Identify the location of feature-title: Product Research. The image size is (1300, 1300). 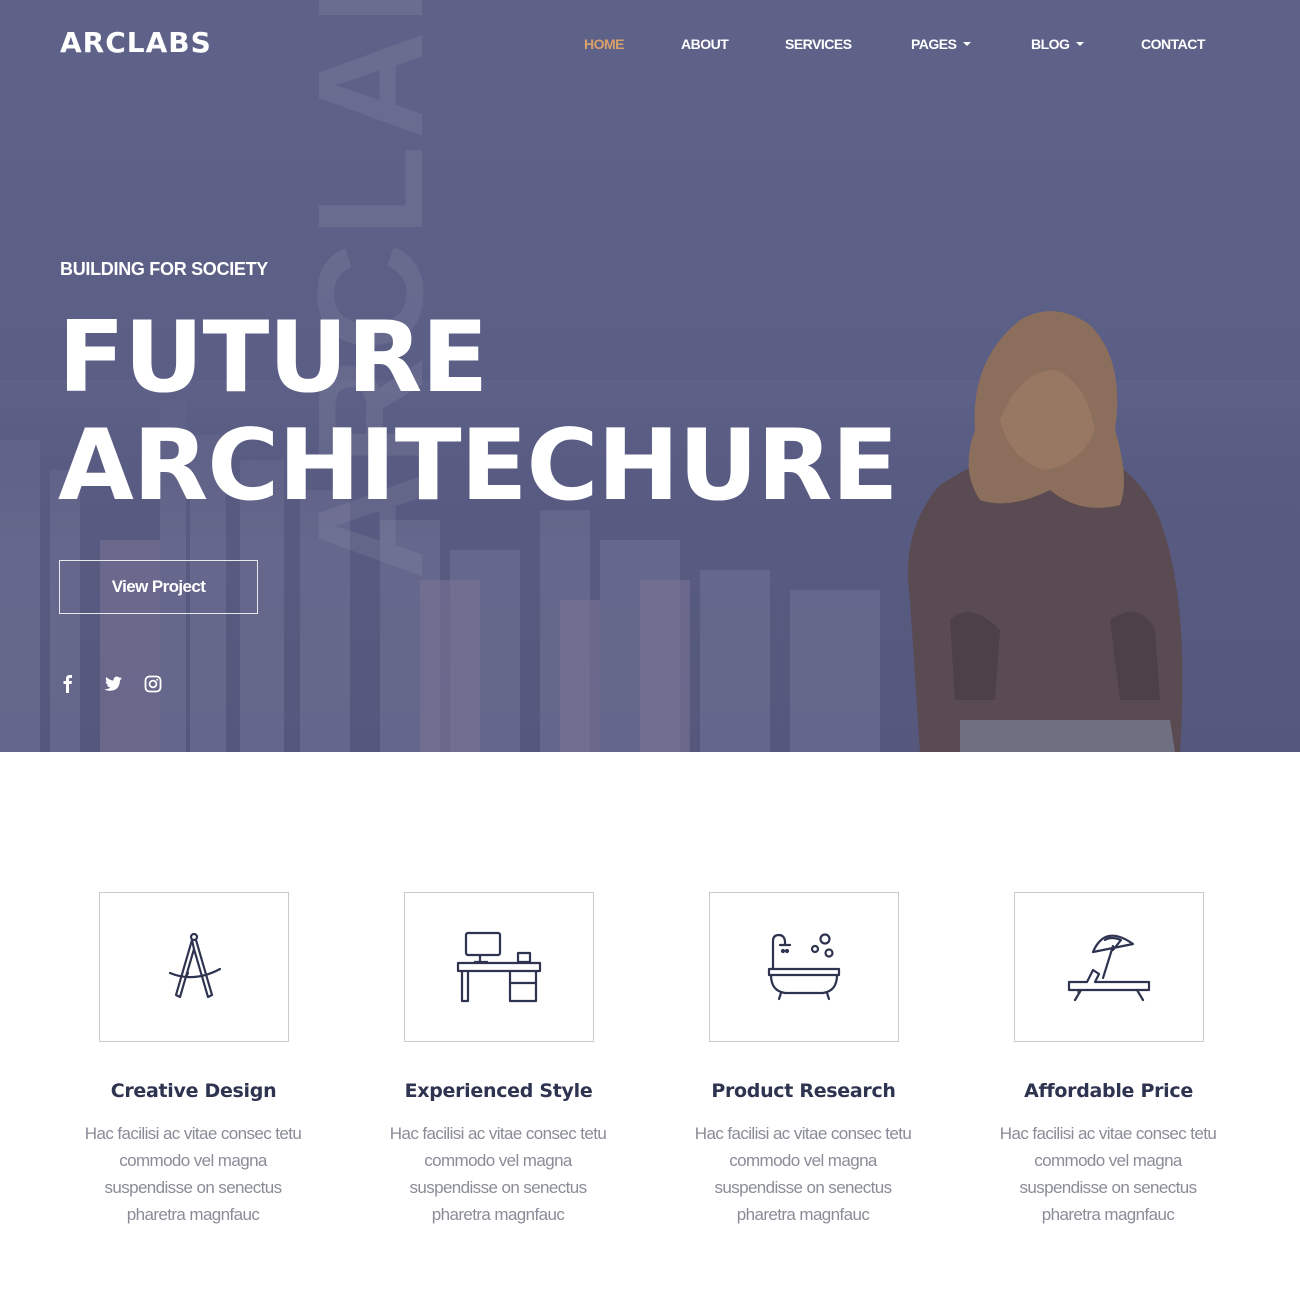
(803, 1091).